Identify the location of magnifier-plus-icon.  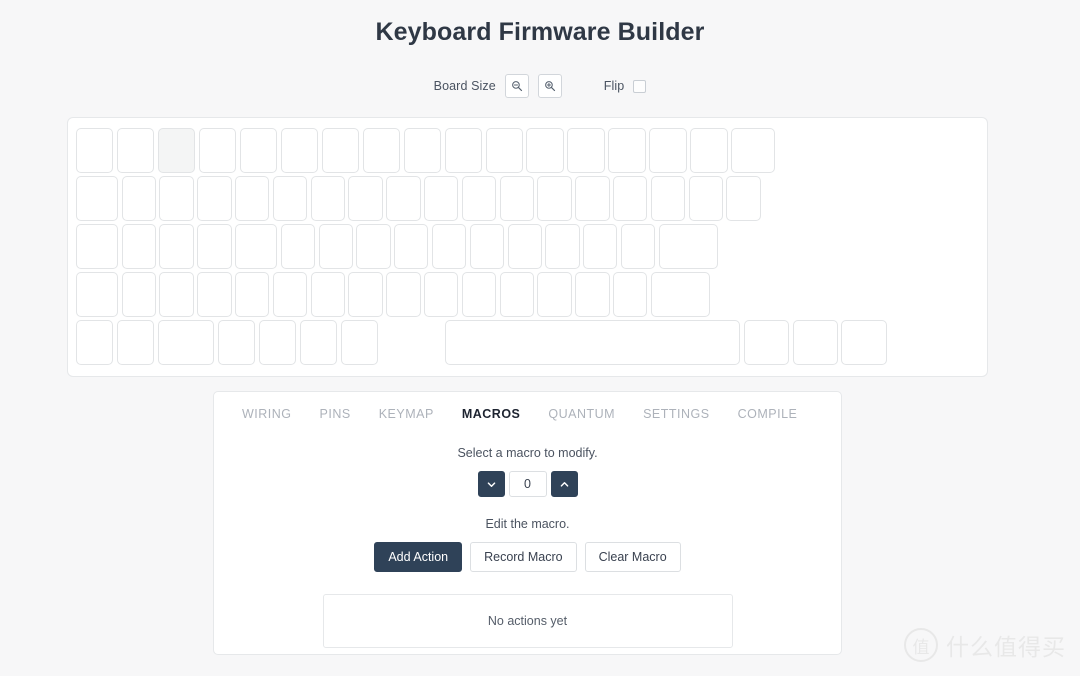
(549, 86).